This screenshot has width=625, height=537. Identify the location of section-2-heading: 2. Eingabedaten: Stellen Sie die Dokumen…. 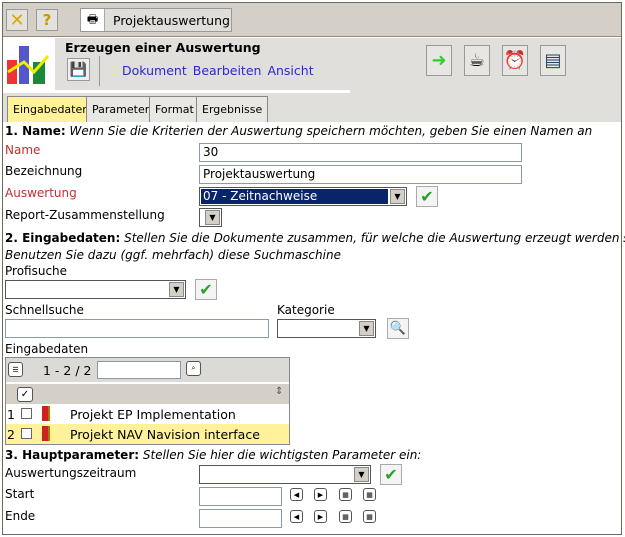
(315, 238).